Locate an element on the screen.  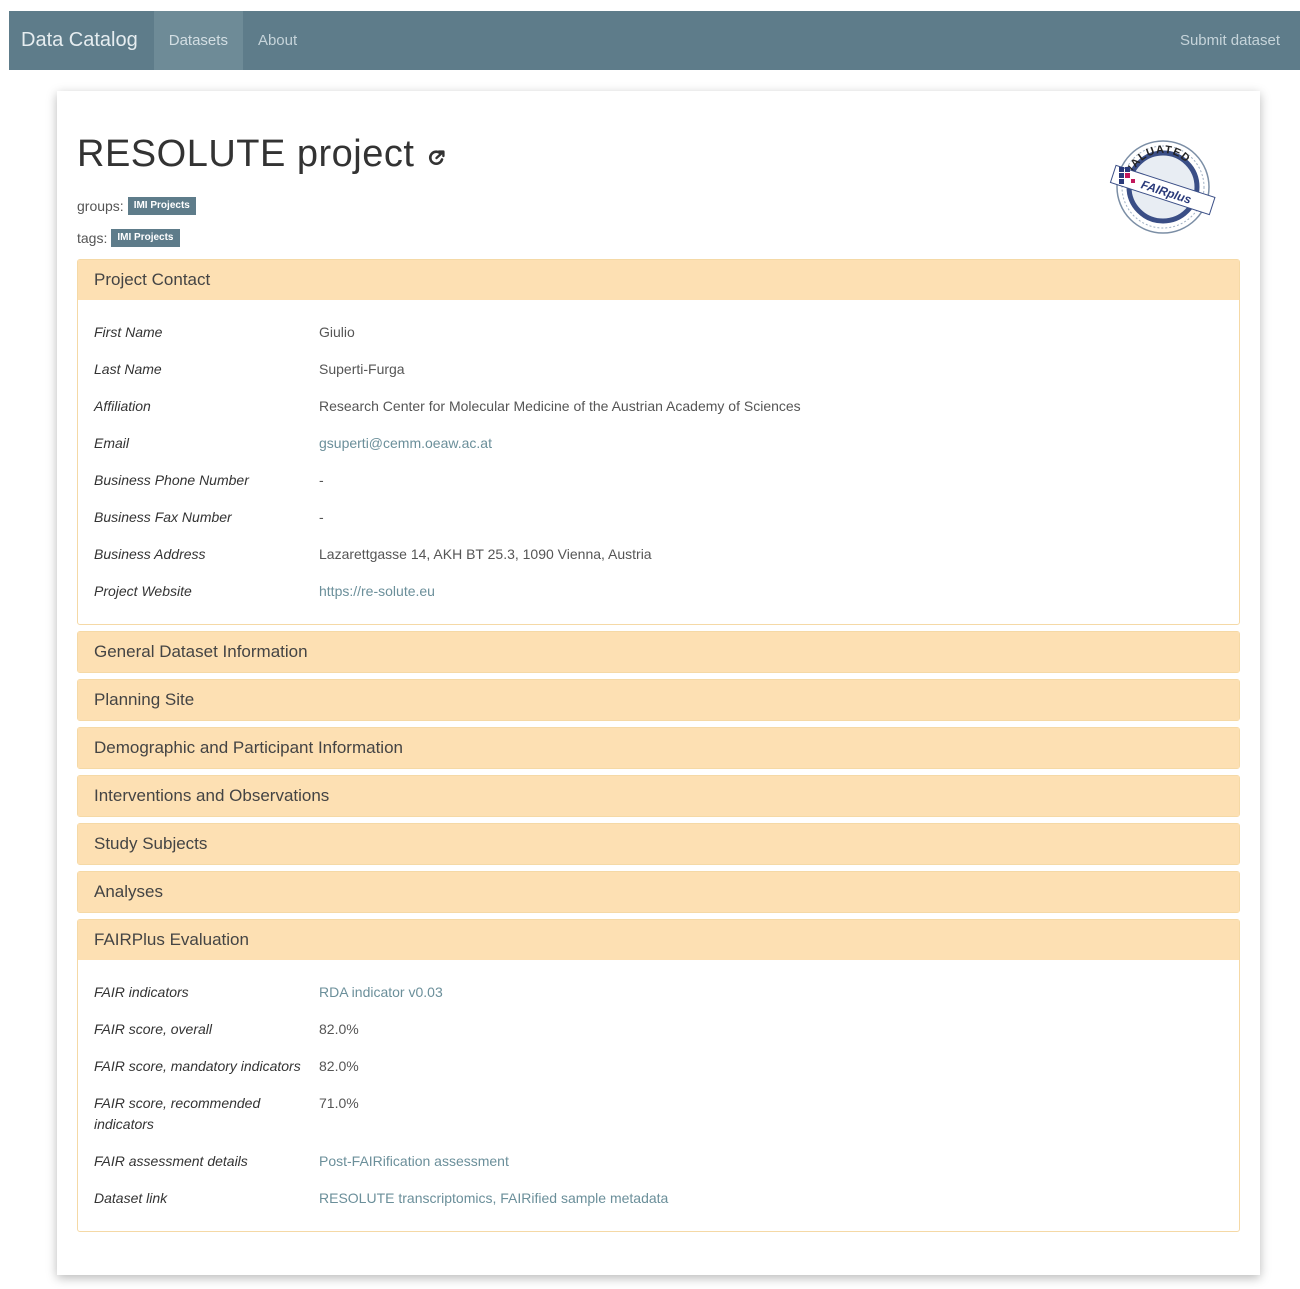
general-dataset-info-heading: General Dataset Information is located at coordinates (658, 652).